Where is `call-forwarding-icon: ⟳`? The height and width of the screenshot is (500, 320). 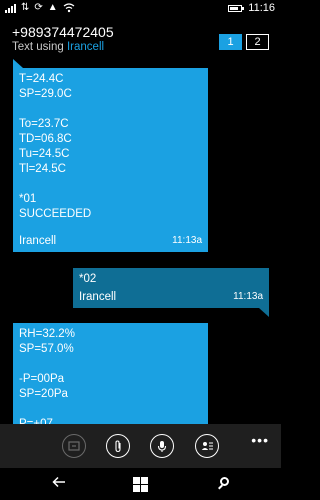
call-forwarding-icon: ⟳ is located at coordinates (38, 7).